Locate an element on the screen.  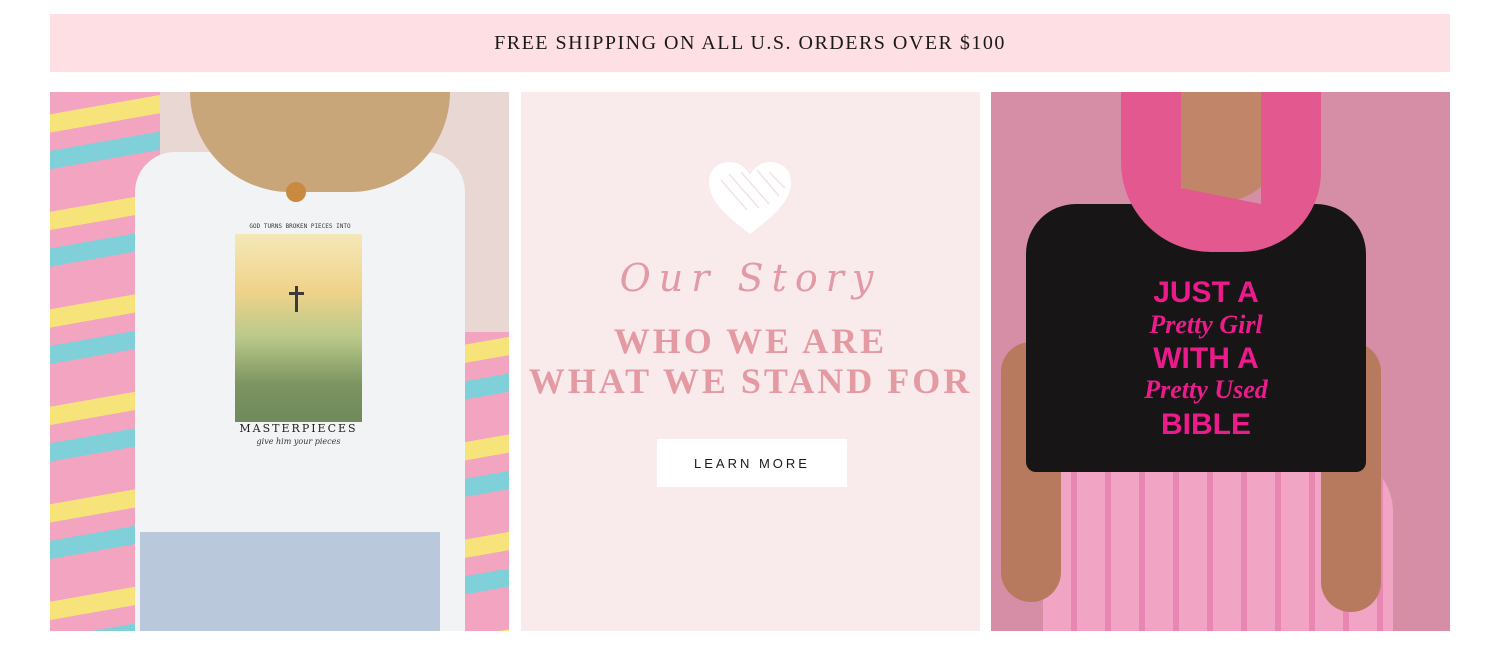
headline-what-we-stand-for: WHAT WE STAND FOR is located at coordinates (750, 381).